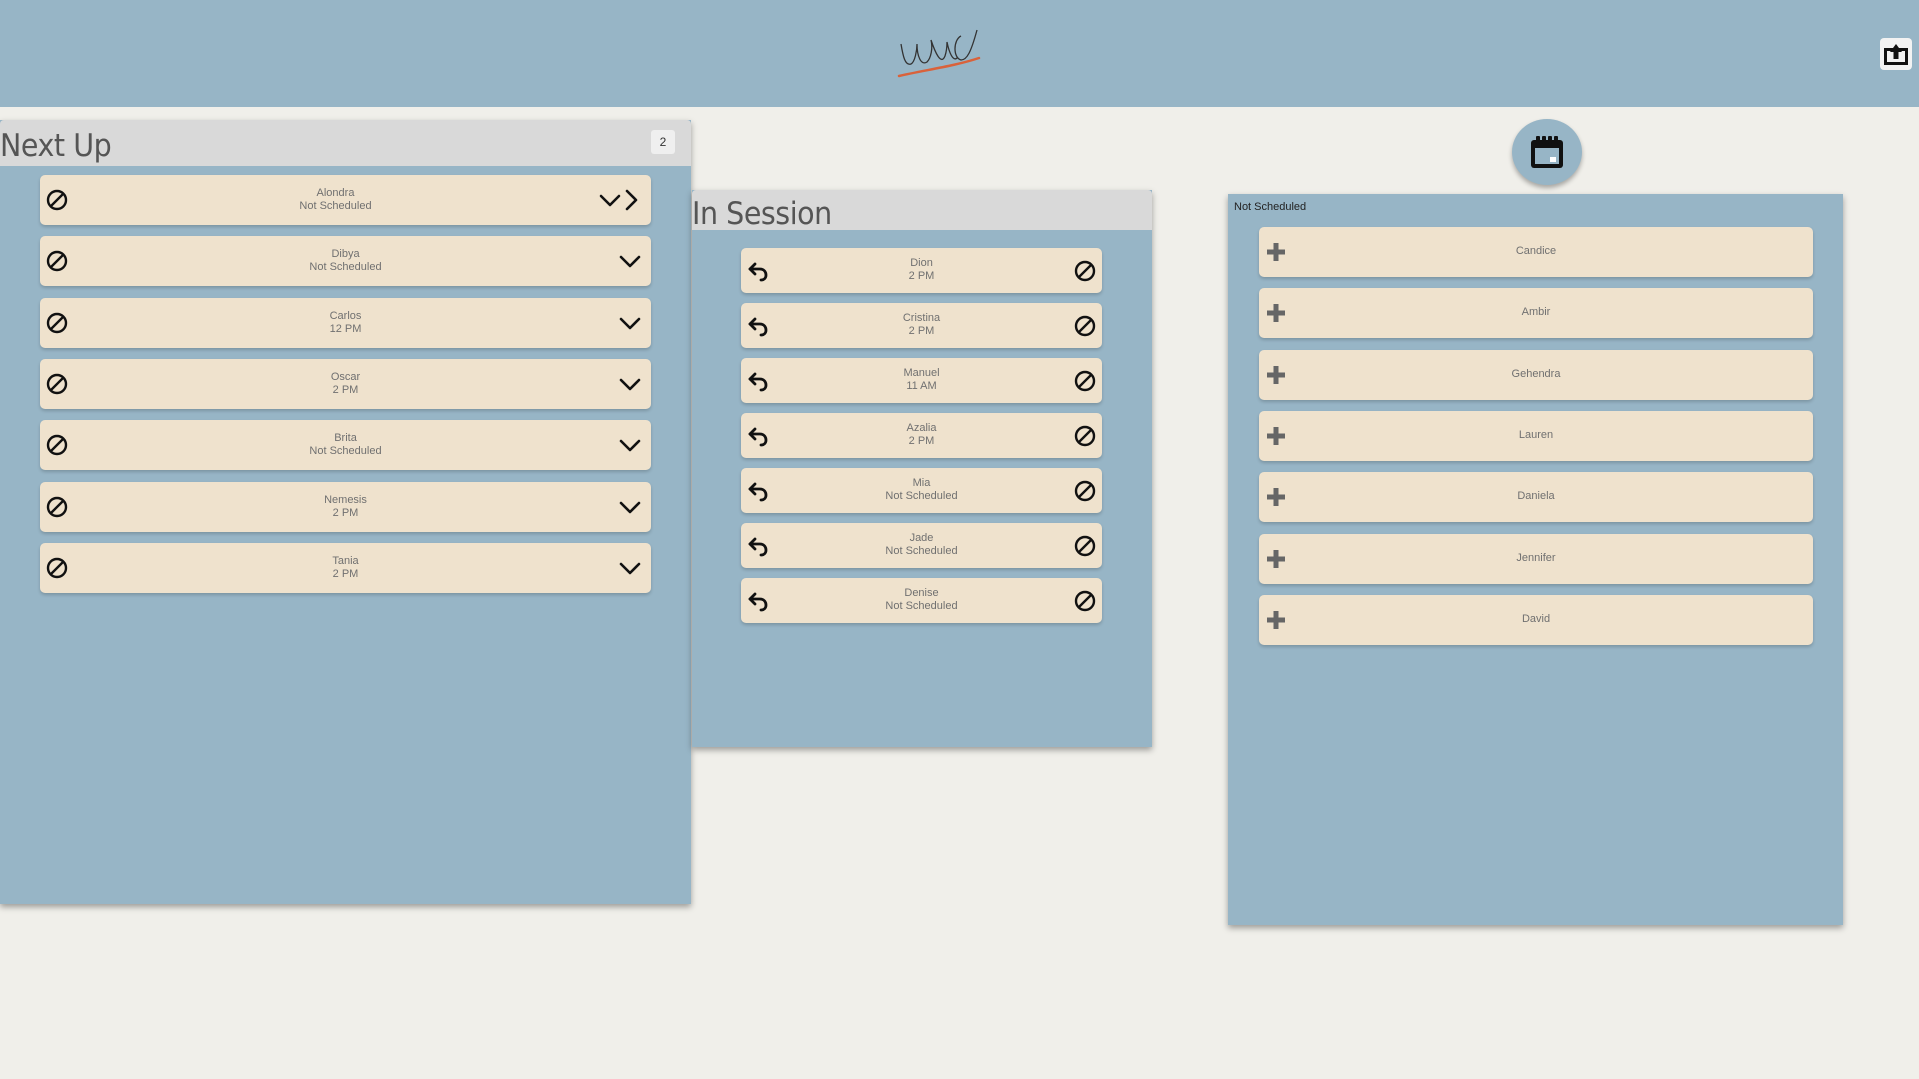  I want to click on in-session-card: Manuel 11 AM, so click(921, 380).